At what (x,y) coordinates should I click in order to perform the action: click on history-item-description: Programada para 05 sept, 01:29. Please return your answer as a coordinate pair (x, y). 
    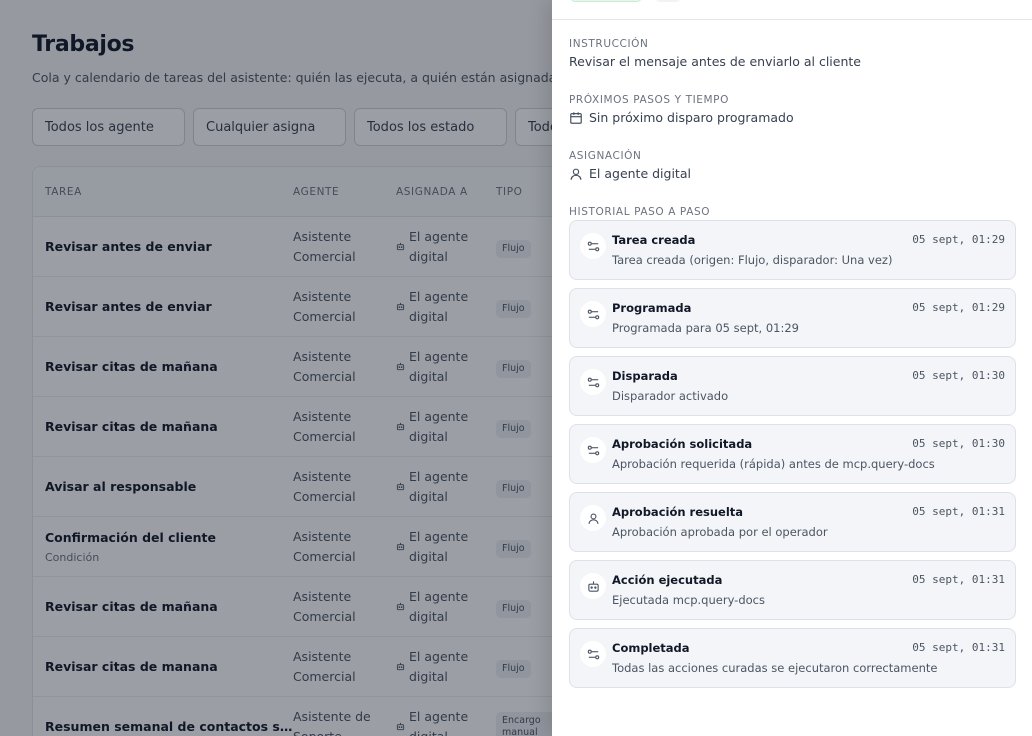
    Looking at the image, I should click on (705, 328).